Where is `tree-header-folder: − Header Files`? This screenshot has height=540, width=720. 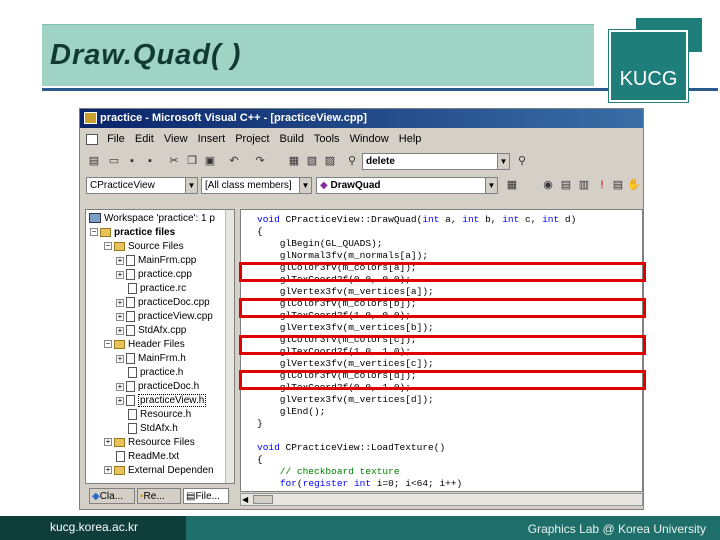 tree-header-folder: − Header Files is located at coordinates (144, 344).